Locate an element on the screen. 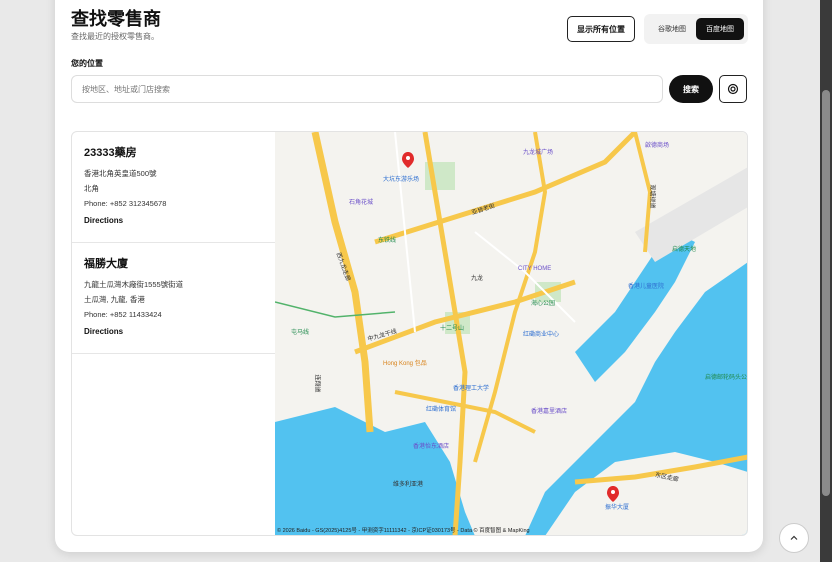 This screenshot has width=832, height=562. search-button: 搜索 is located at coordinates (691, 89).